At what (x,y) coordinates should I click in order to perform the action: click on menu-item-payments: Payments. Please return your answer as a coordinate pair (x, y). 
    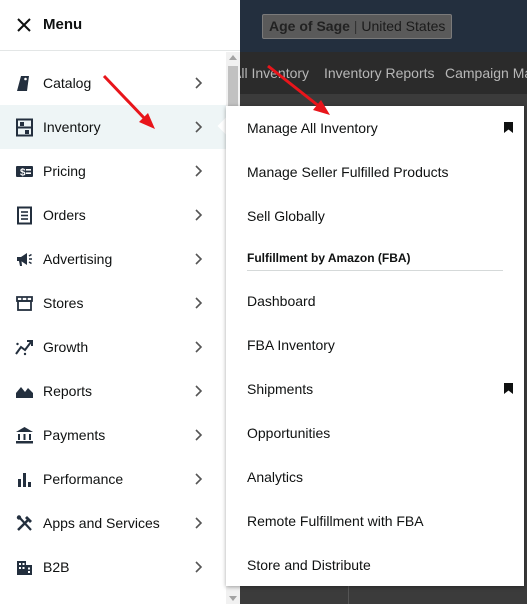
    Looking at the image, I should click on (113, 435).